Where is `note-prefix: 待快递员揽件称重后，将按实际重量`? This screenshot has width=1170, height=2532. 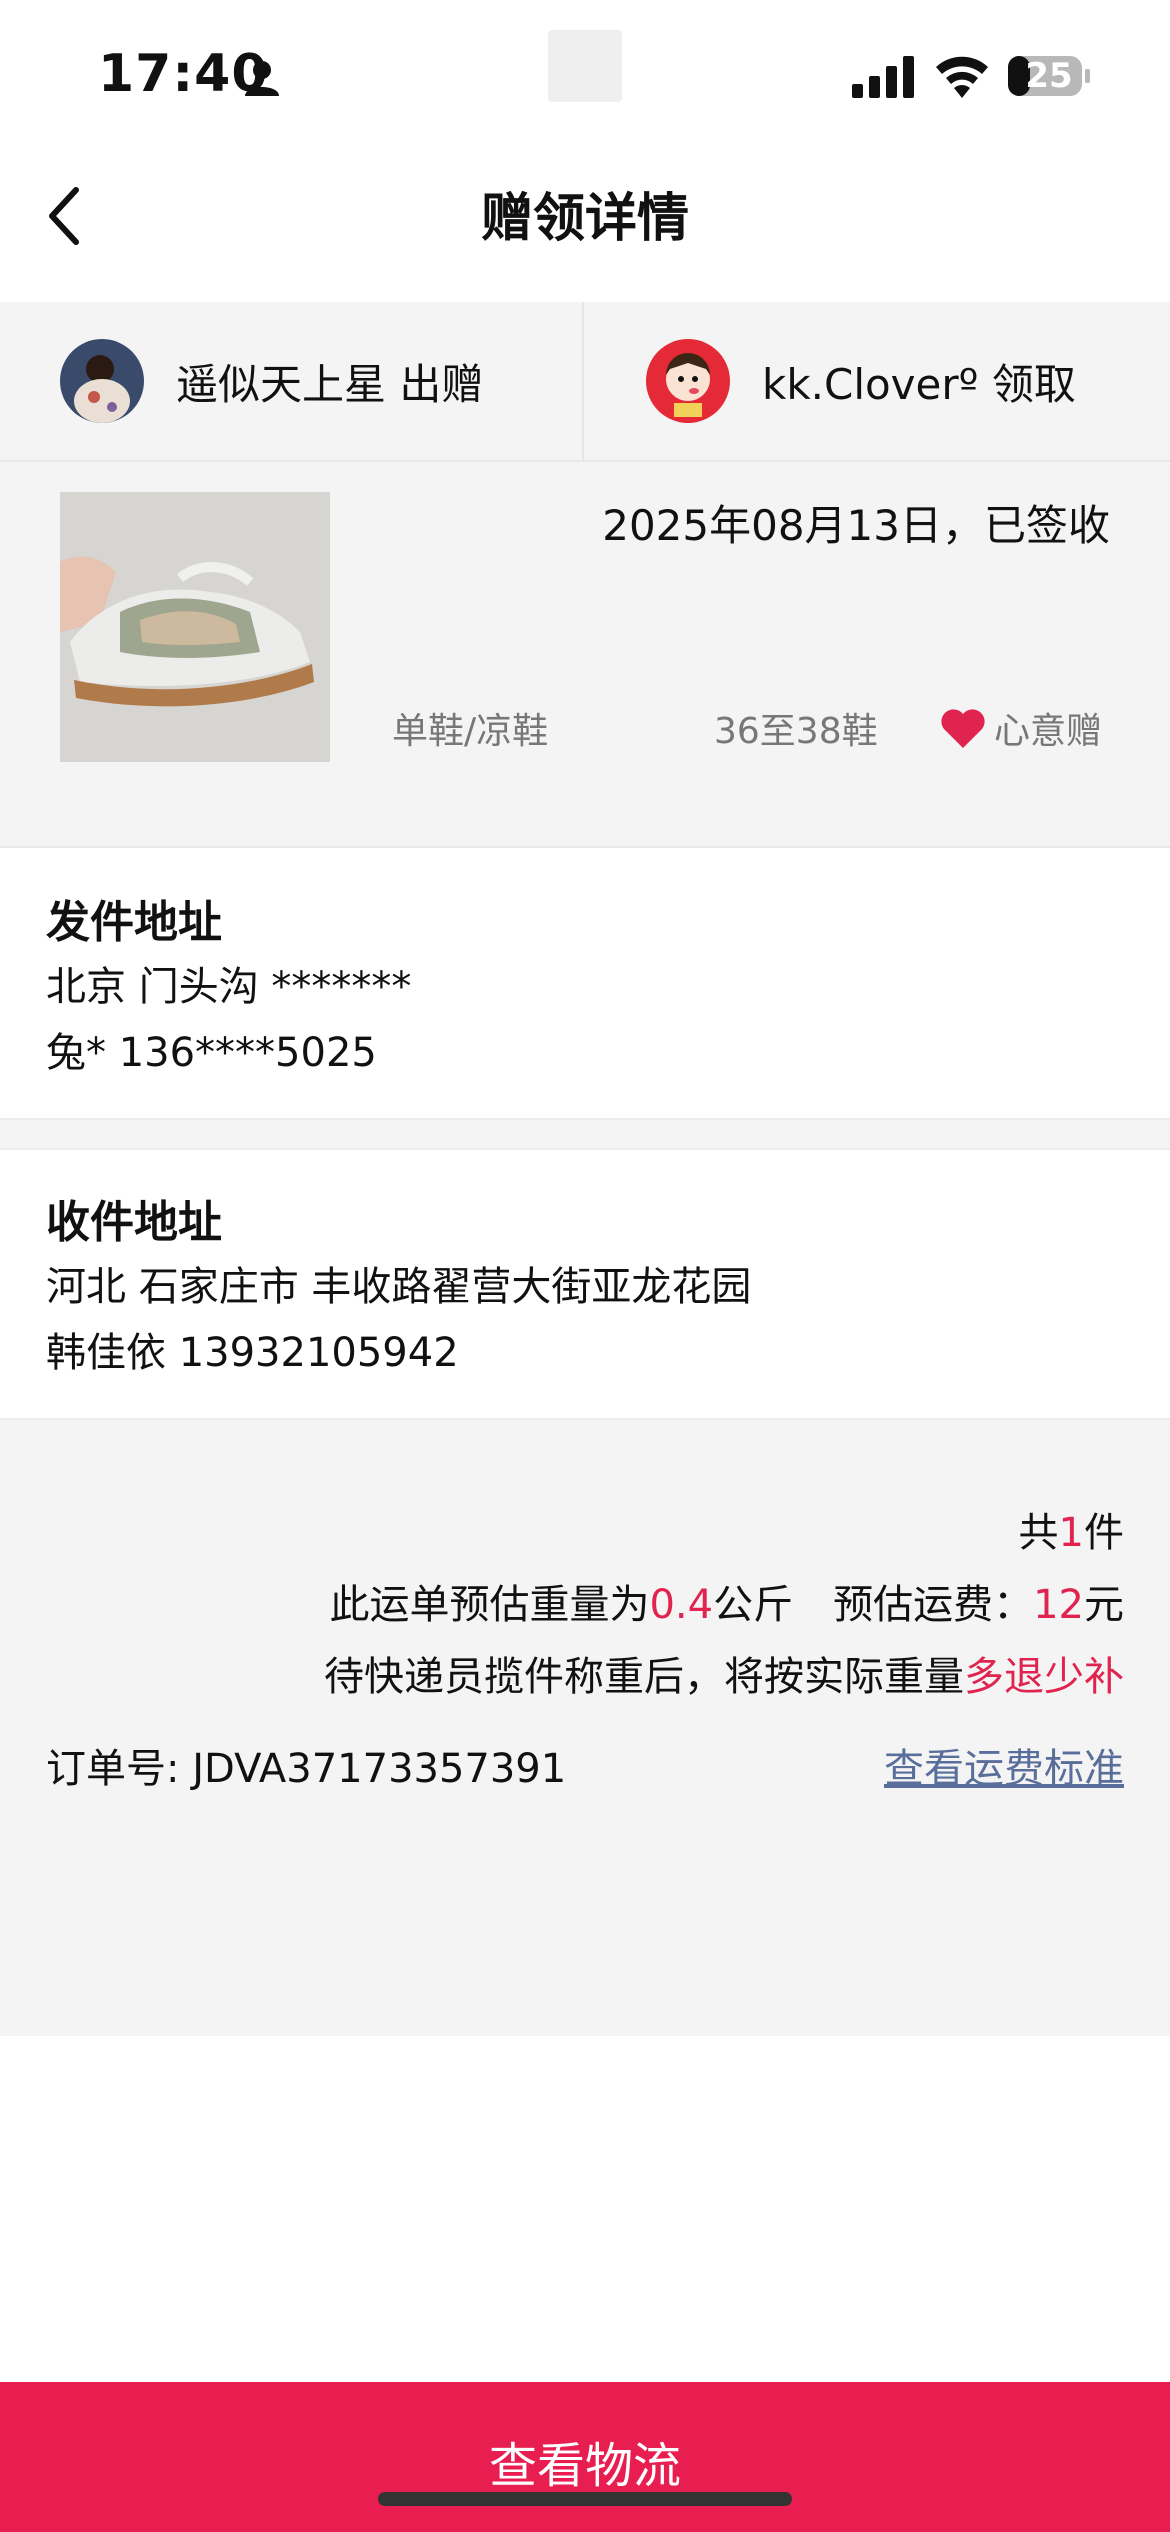
note-prefix: 待快递员揽件称重后，将按实际重量 is located at coordinates (644, 1677).